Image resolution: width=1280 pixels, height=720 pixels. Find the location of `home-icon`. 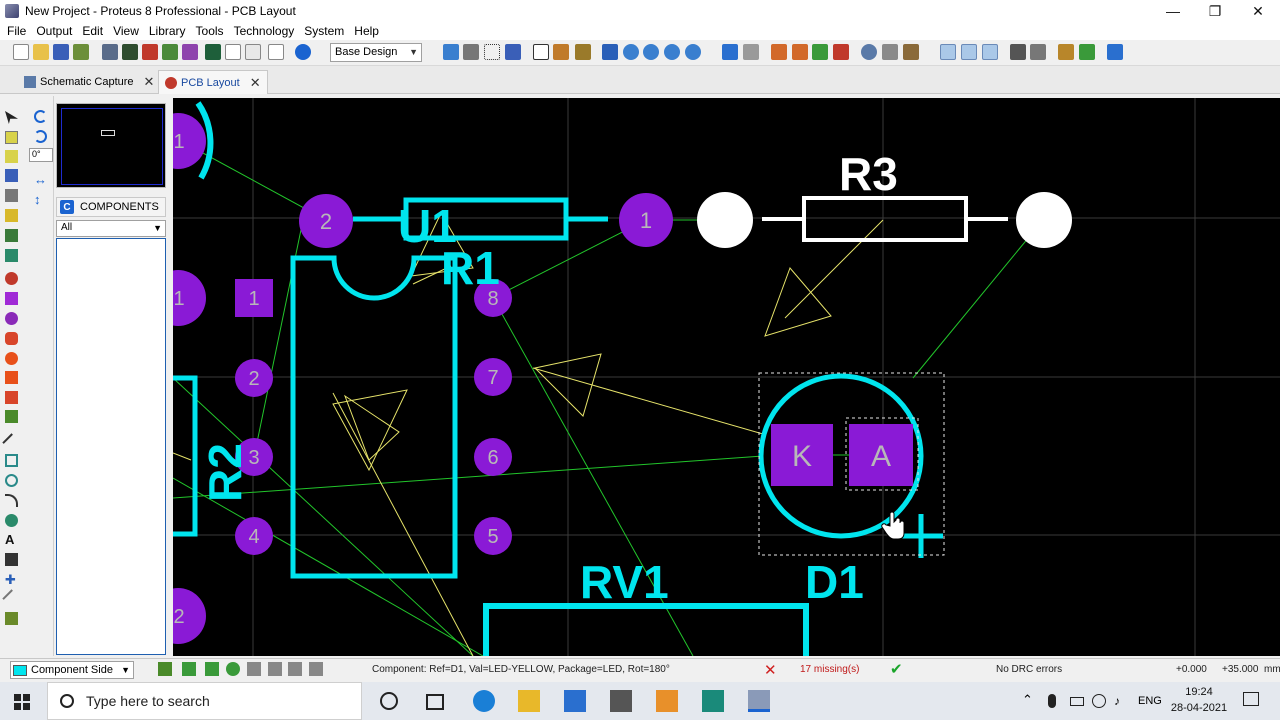

home-icon is located at coordinates (110, 52).